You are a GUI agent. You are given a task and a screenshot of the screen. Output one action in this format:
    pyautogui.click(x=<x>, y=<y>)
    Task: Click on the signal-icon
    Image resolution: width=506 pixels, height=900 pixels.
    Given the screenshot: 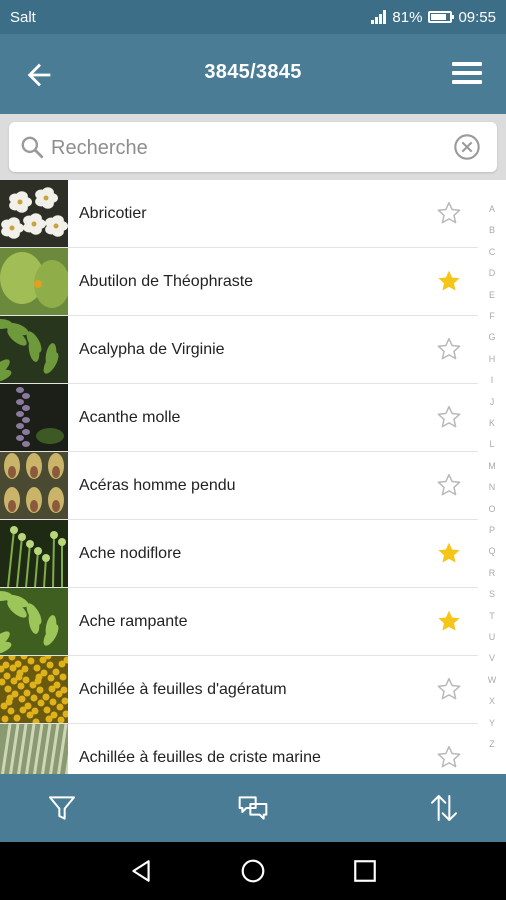 What is the action you would take?
    pyautogui.click(x=379, y=17)
    